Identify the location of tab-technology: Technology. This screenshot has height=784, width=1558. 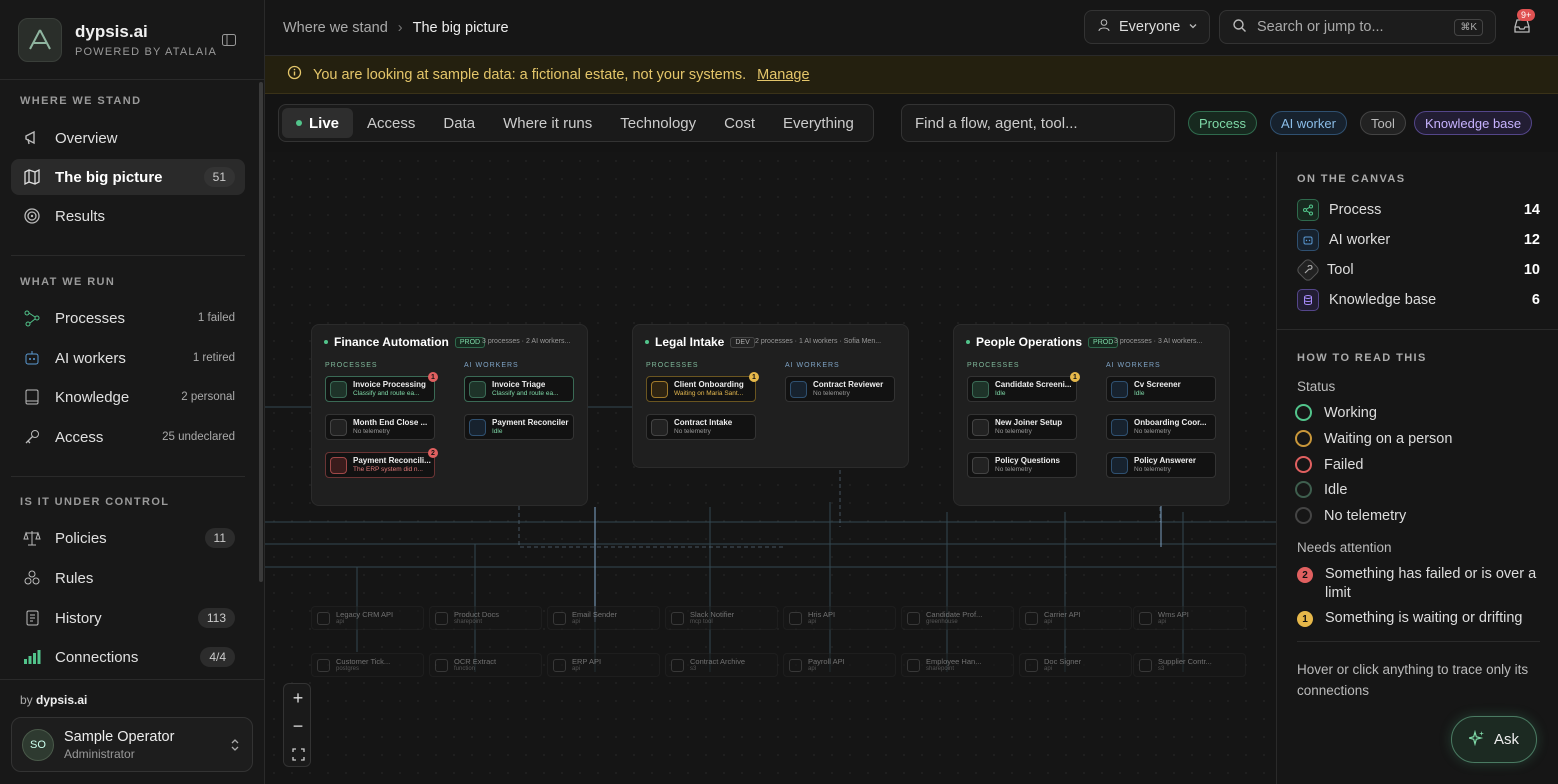
(658, 123).